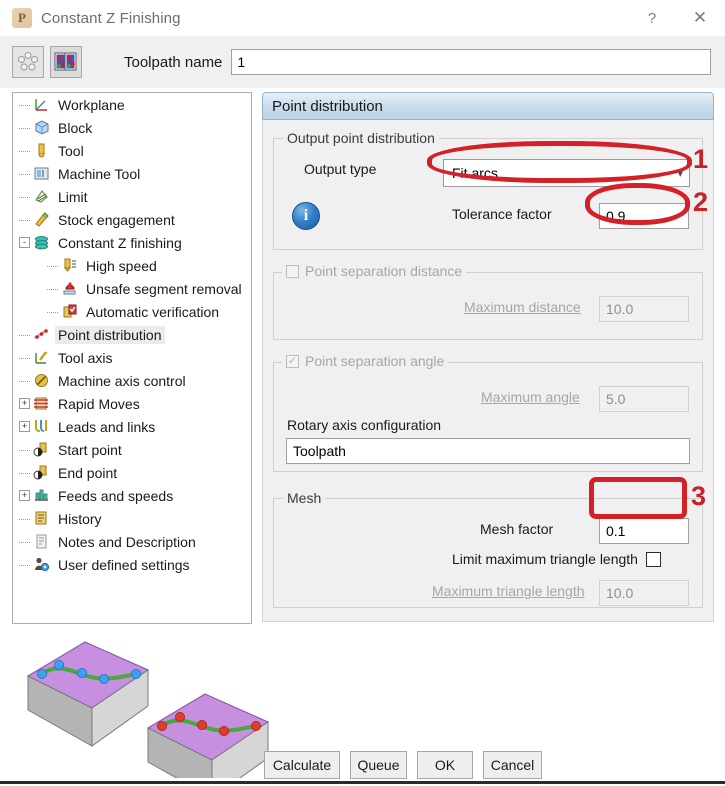 The height and width of the screenshot is (786, 725). I want to click on tolerance-factor-label: Tolerance factor, so click(502, 214).